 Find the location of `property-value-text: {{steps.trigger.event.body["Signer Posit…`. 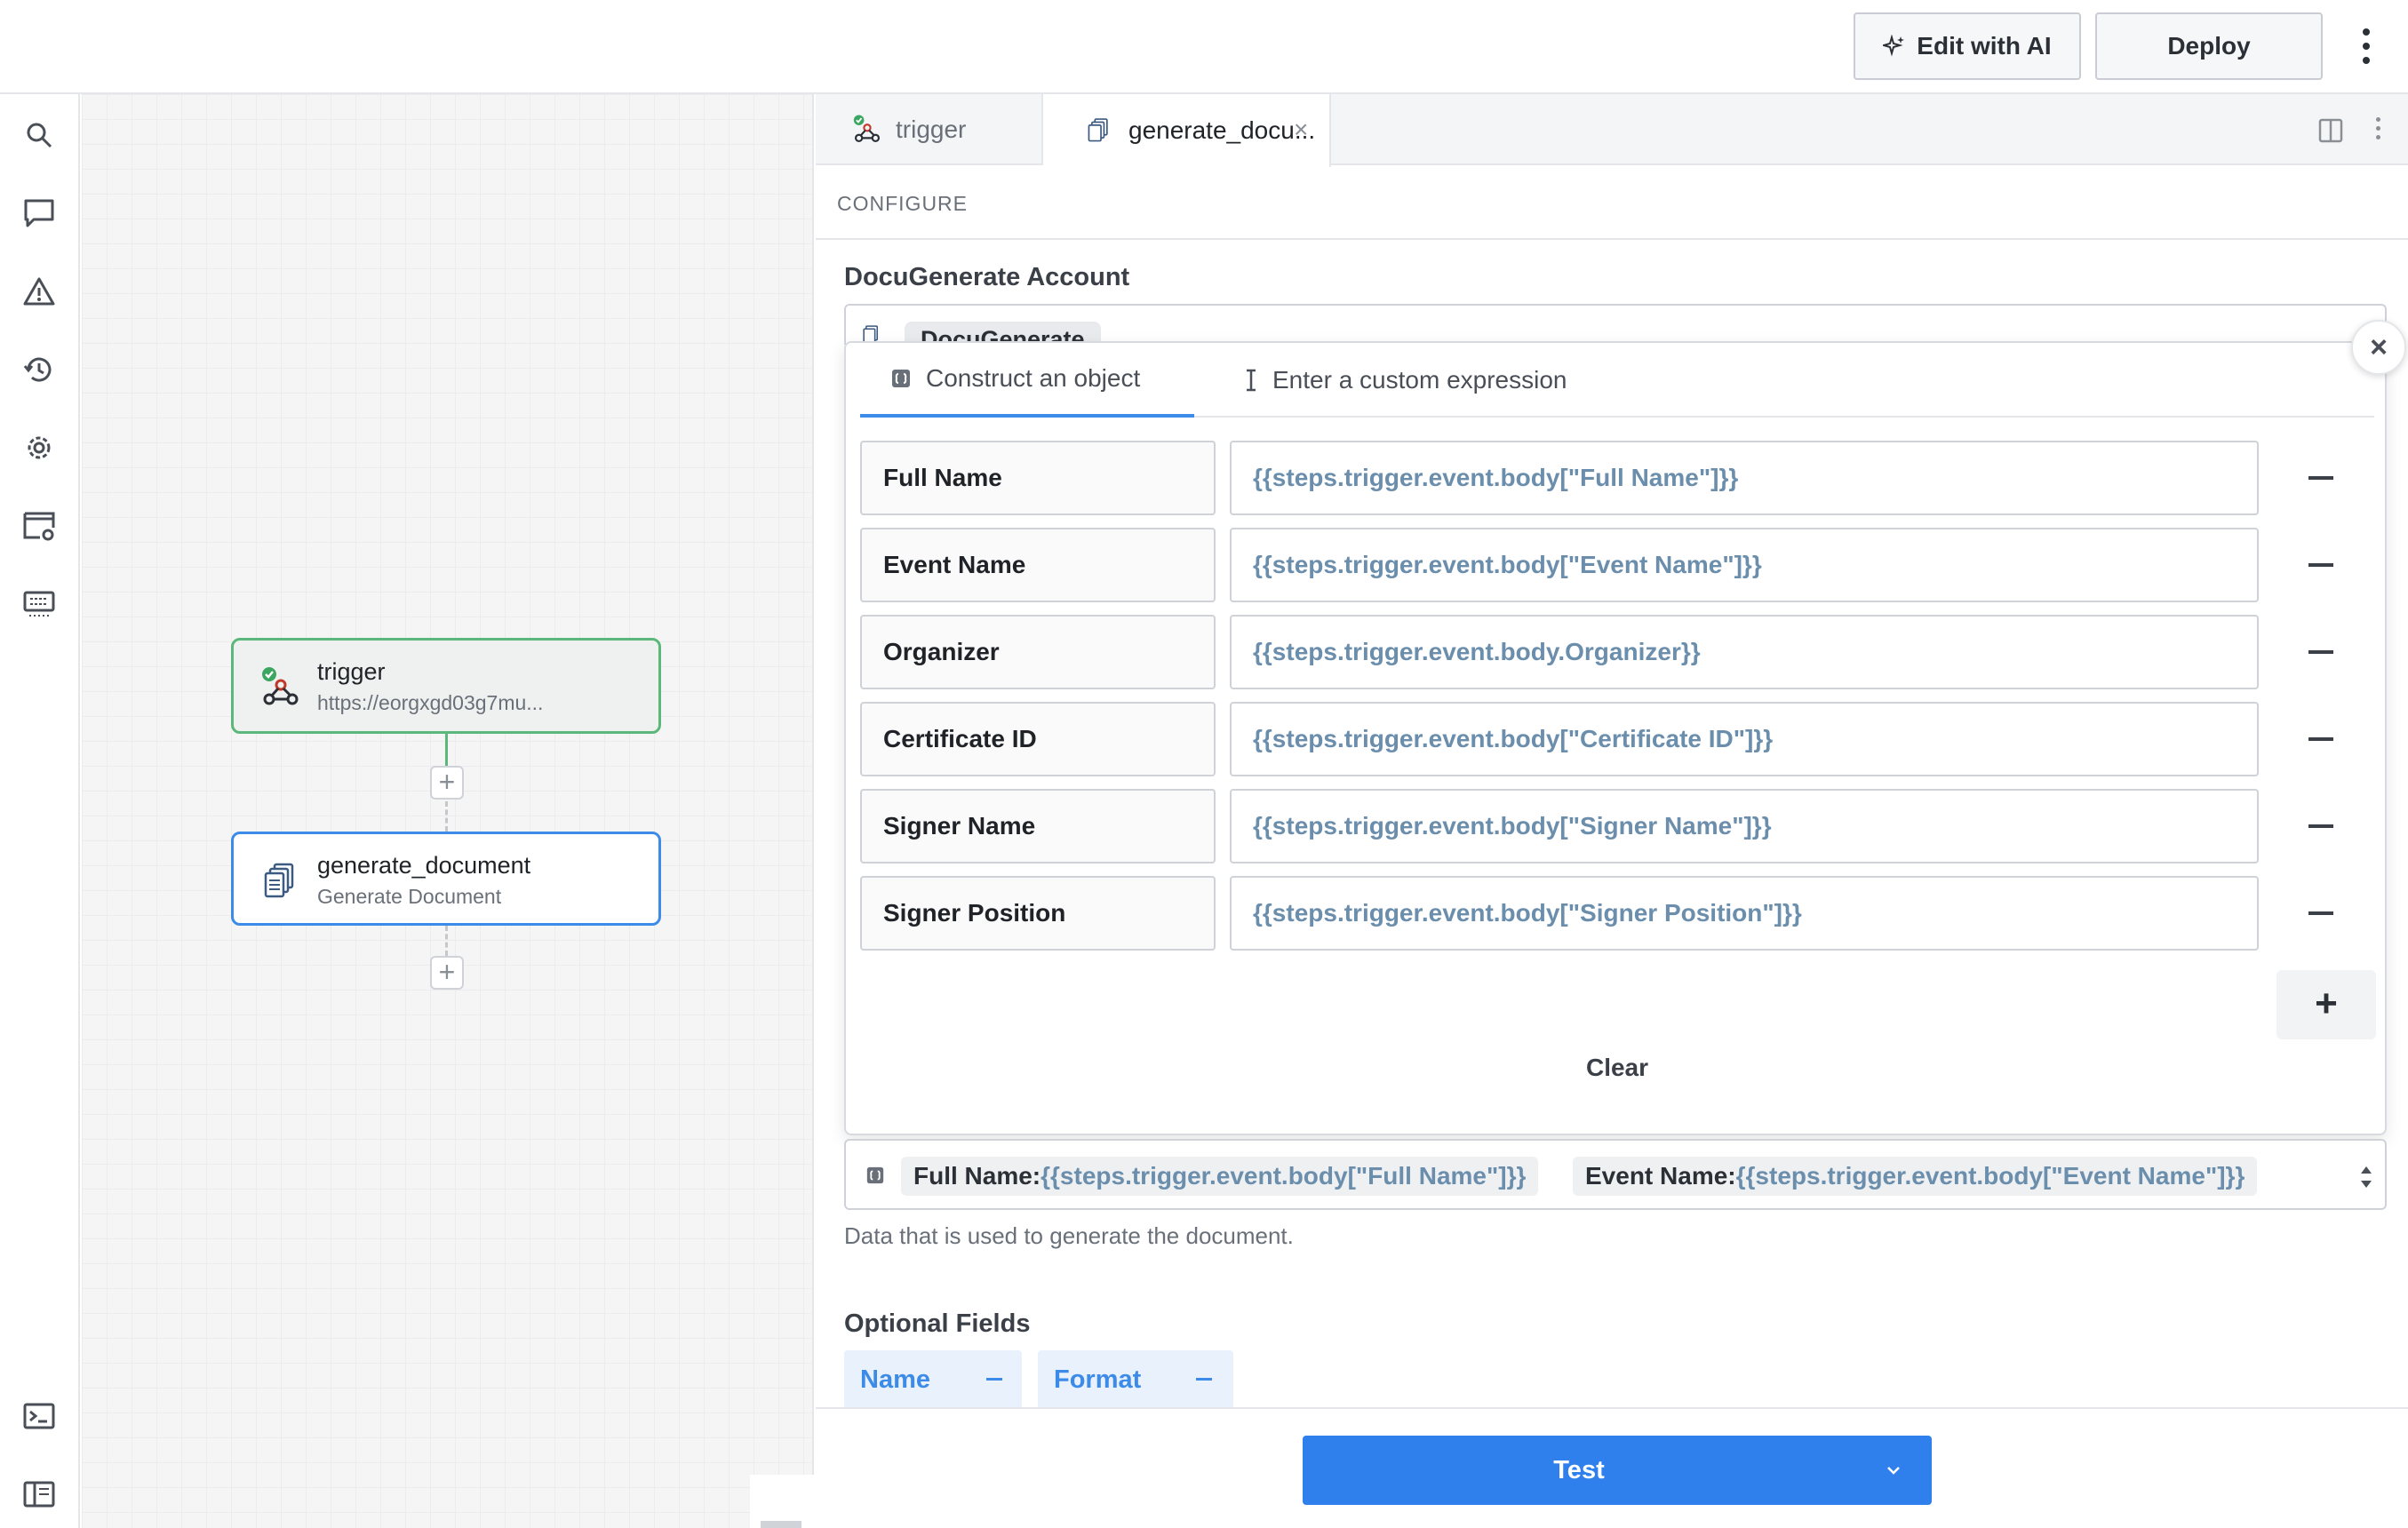

property-value-text: {{steps.trigger.event.body["Signer Posit… is located at coordinates (1527, 913).